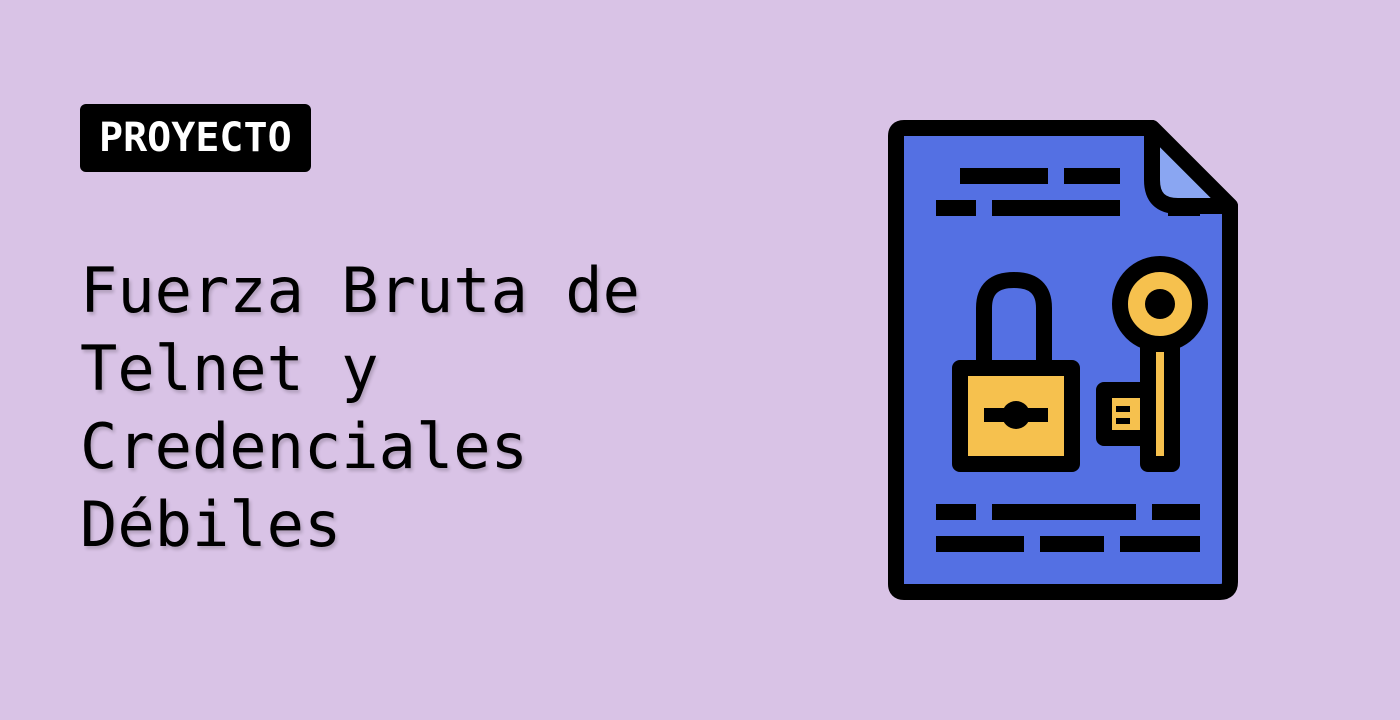 The image size is (1400, 720). I want to click on project-badge: PROYECTO, so click(195, 138).